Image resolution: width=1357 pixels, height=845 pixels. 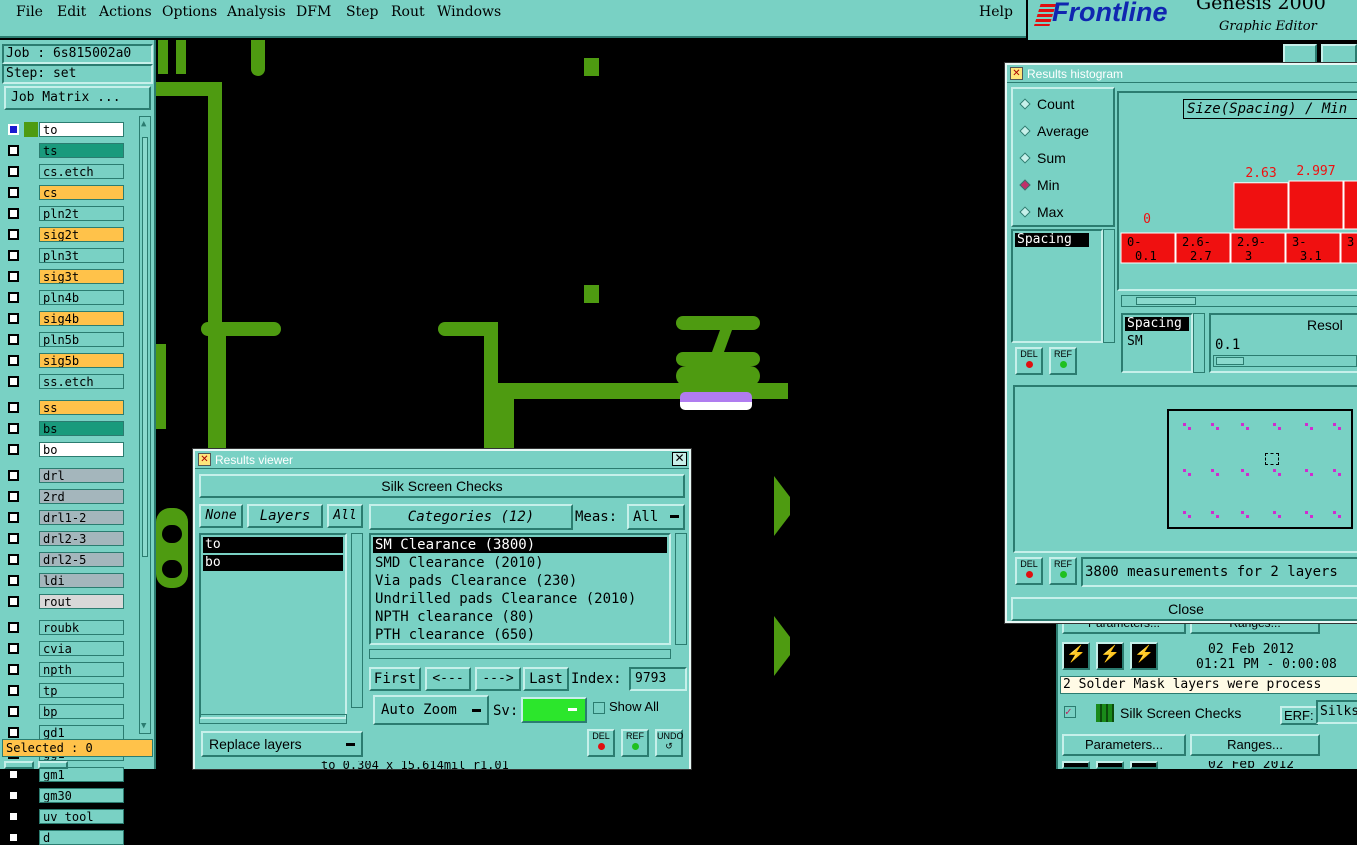 What do you see at coordinates (1025, 185) in the screenshot?
I see `radio-diamond-icon` at bounding box center [1025, 185].